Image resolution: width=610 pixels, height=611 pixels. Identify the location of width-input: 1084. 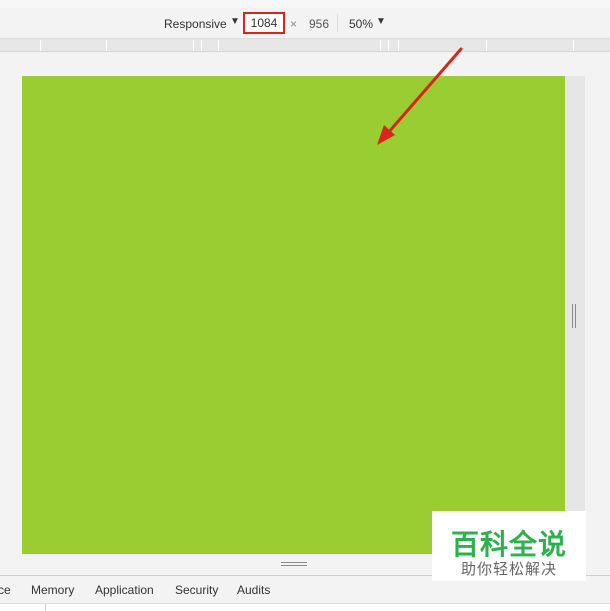
(264, 23).